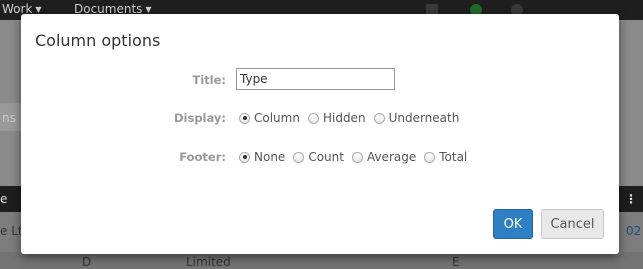 Image resolution: width=643 pixels, height=269 pixels. What do you see at coordinates (391, 157) in the screenshot?
I see `radio-label: Average` at bounding box center [391, 157].